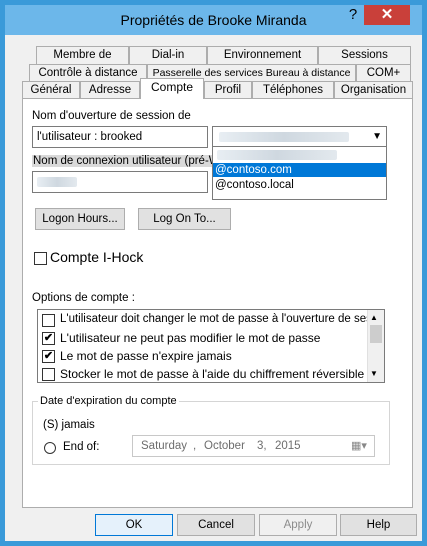 This screenshot has height=546, width=427. I want to click on cancel-button: Cancel, so click(216, 525).